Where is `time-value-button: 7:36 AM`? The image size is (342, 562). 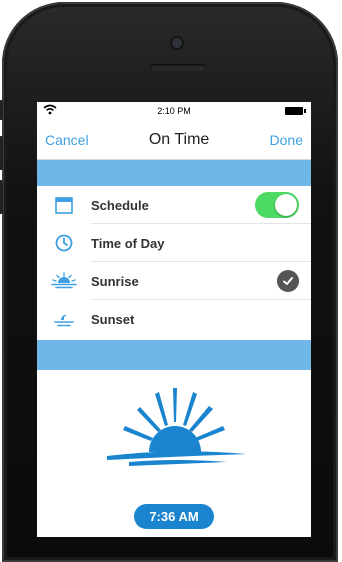
time-value-button: 7:36 AM is located at coordinates (174, 516).